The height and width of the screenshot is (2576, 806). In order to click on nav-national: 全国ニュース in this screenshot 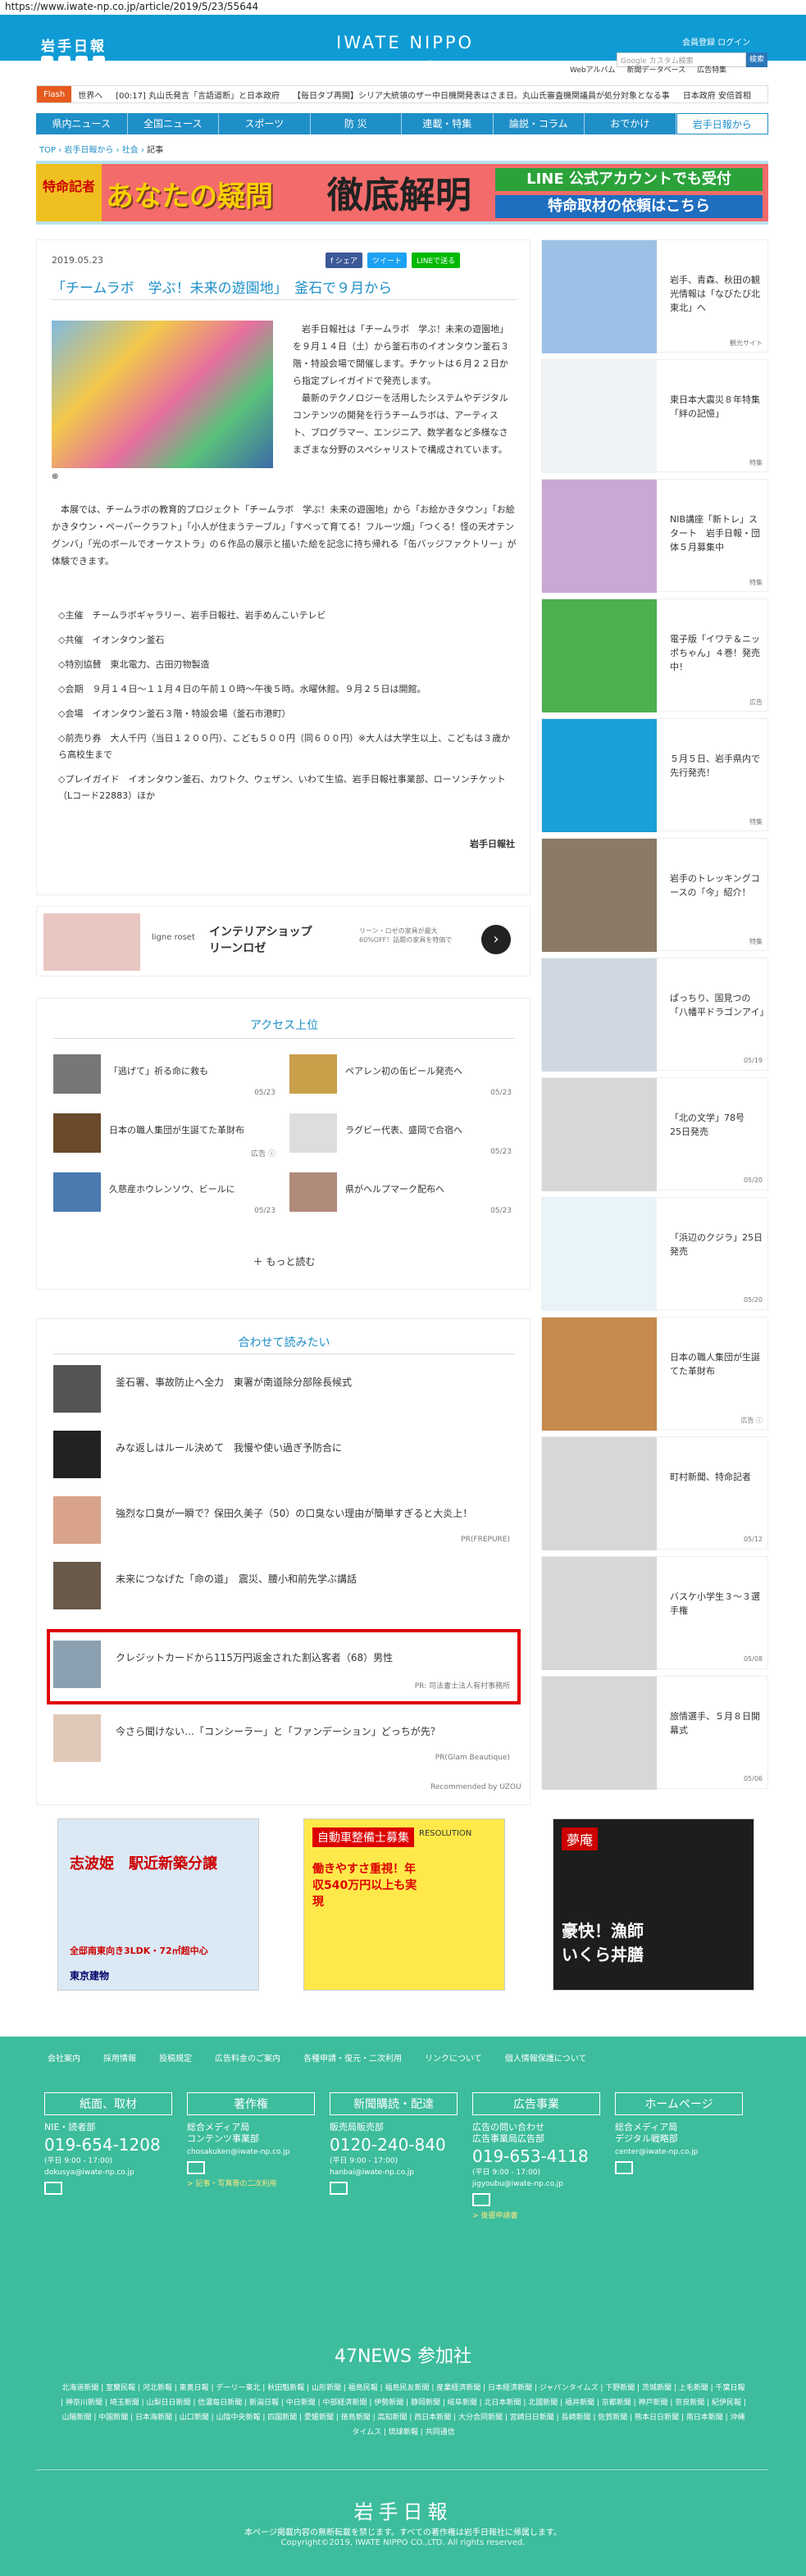, I will do `click(173, 123)`.